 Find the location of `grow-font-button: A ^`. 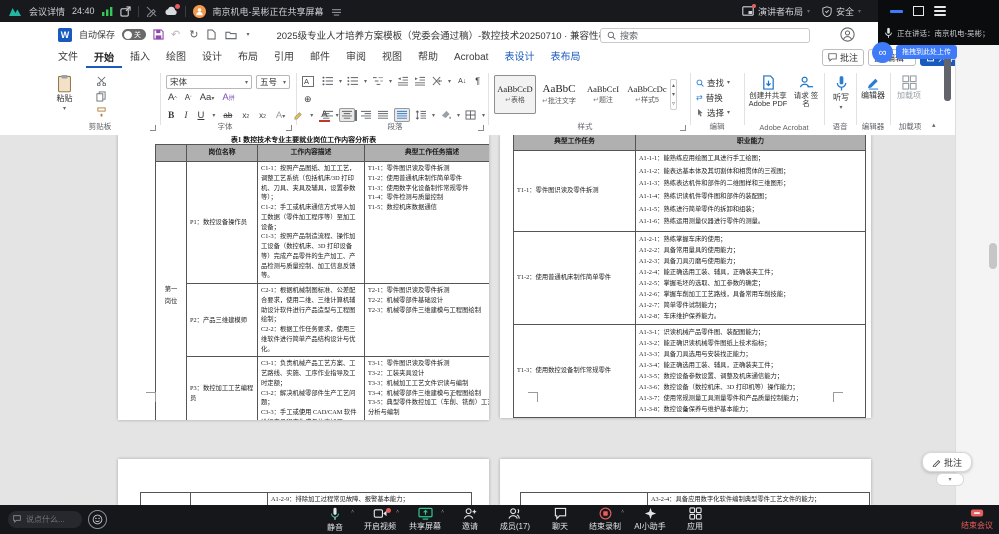

grow-font-button: A ^ is located at coordinates (172, 97).